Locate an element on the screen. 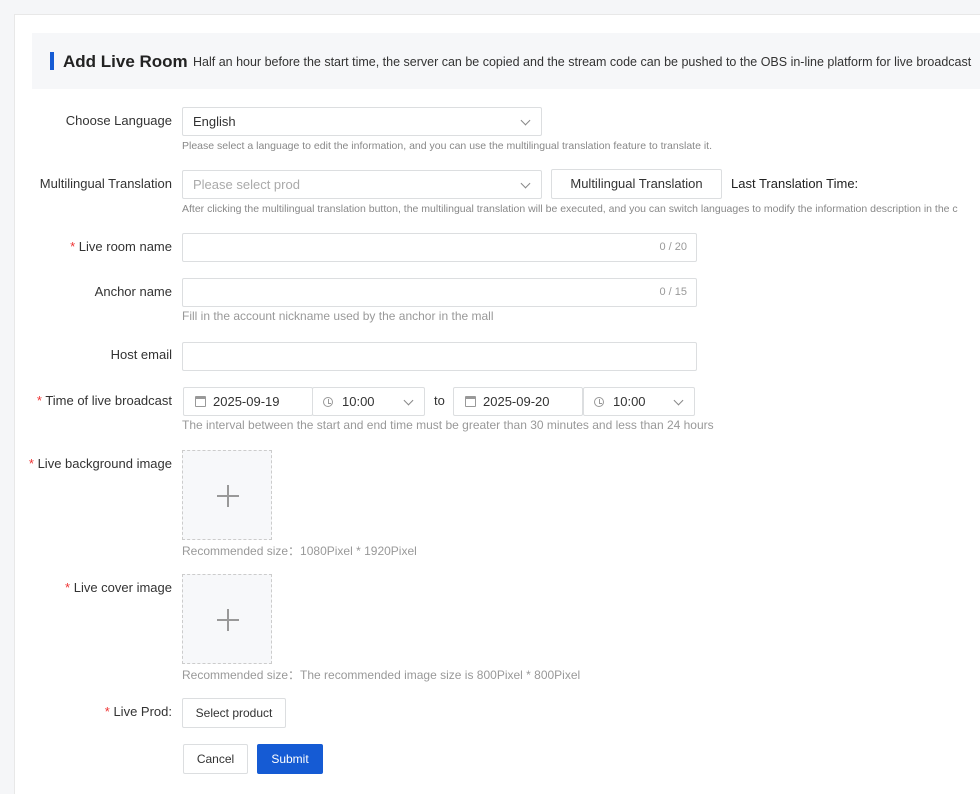 The height and width of the screenshot is (794, 980). translation-label: Multilingual Translation is located at coordinates (105, 183).